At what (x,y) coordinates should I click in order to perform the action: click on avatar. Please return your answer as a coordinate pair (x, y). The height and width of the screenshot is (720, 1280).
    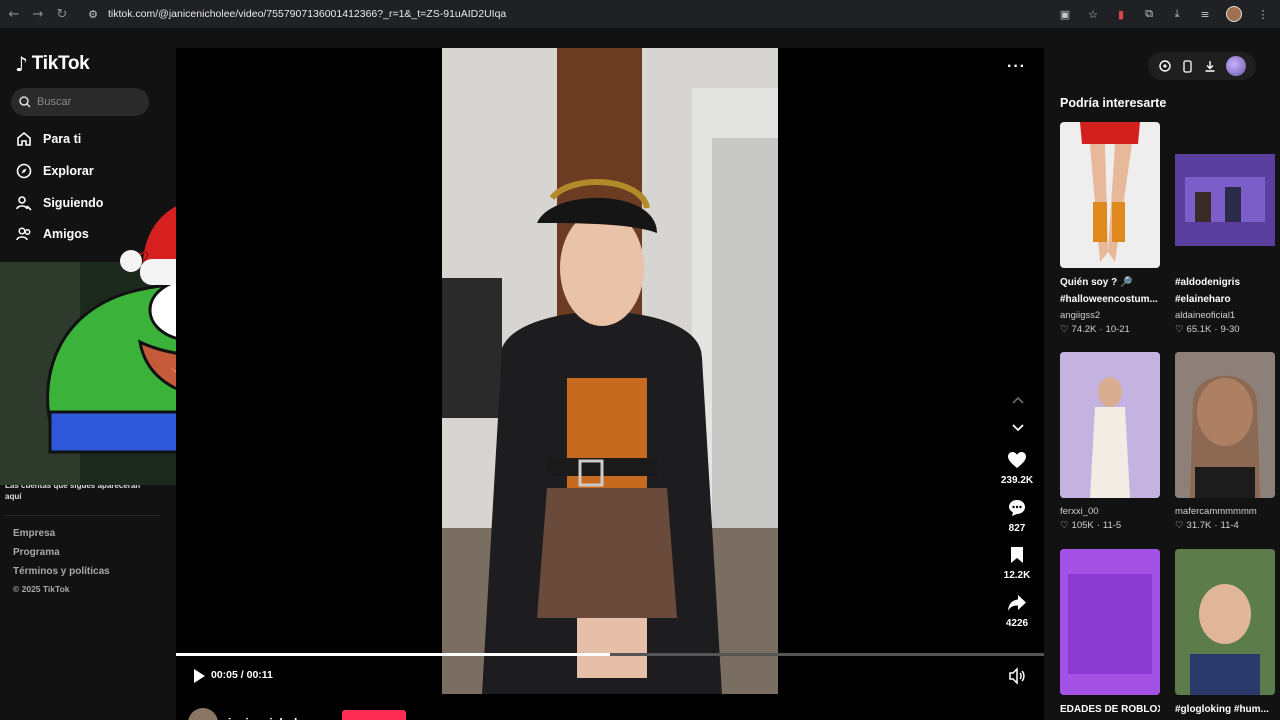
    Looking at the image, I should click on (203, 714).